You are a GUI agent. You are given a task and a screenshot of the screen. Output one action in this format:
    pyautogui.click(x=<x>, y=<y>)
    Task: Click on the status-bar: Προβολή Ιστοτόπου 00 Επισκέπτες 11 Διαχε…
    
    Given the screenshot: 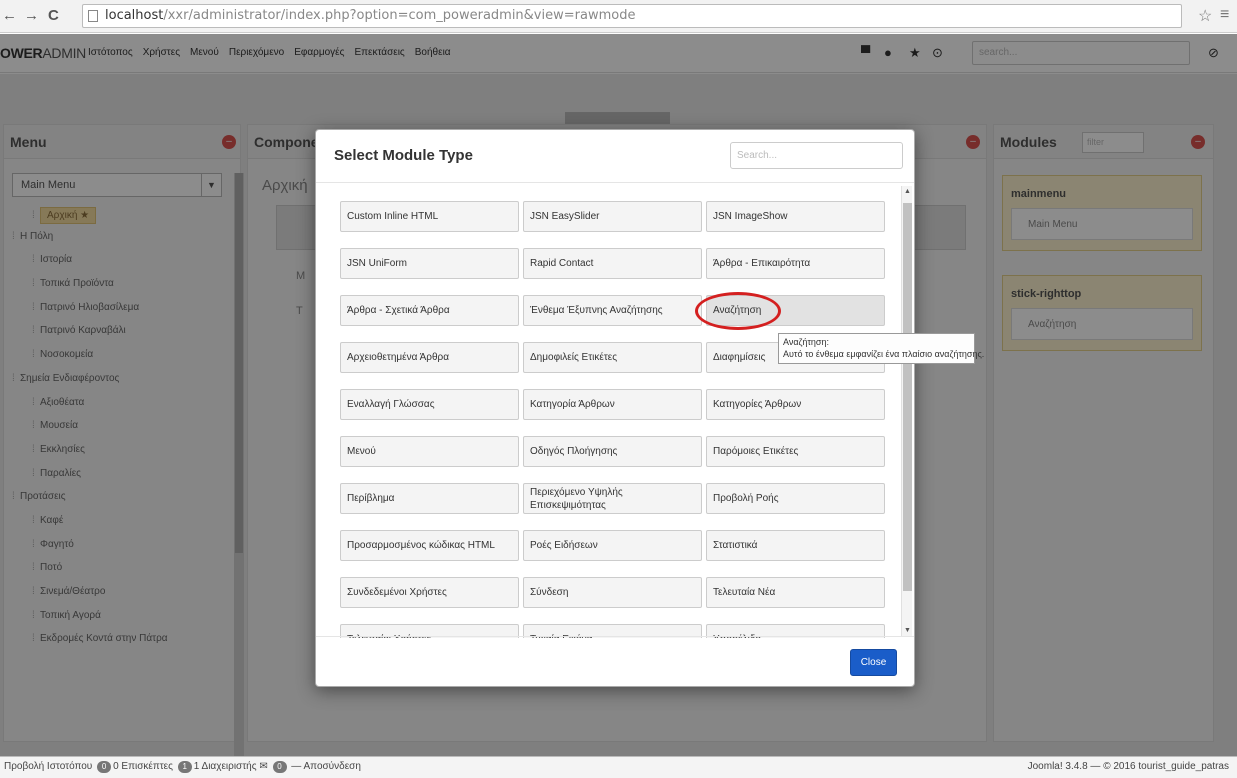 What is the action you would take?
    pyautogui.click(x=618, y=767)
    